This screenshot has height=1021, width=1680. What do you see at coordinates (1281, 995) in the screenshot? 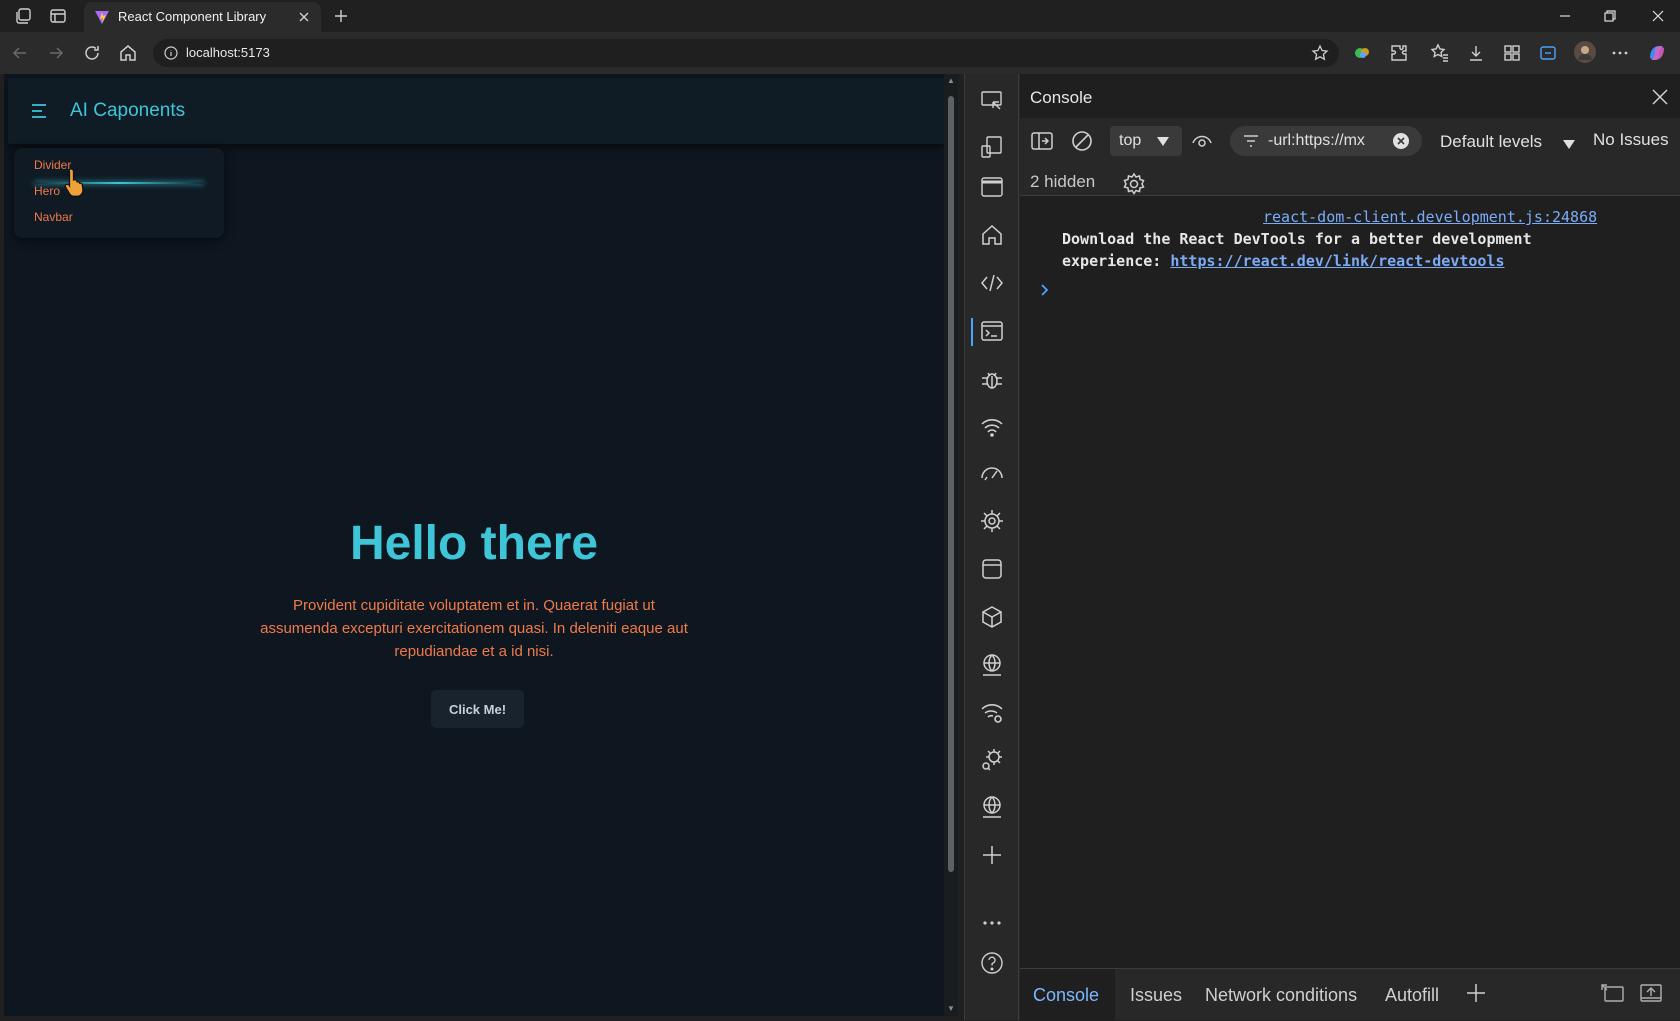
I see `drawer-tab-network-conditions: Network conditions` at bounding box center [1281, 995].